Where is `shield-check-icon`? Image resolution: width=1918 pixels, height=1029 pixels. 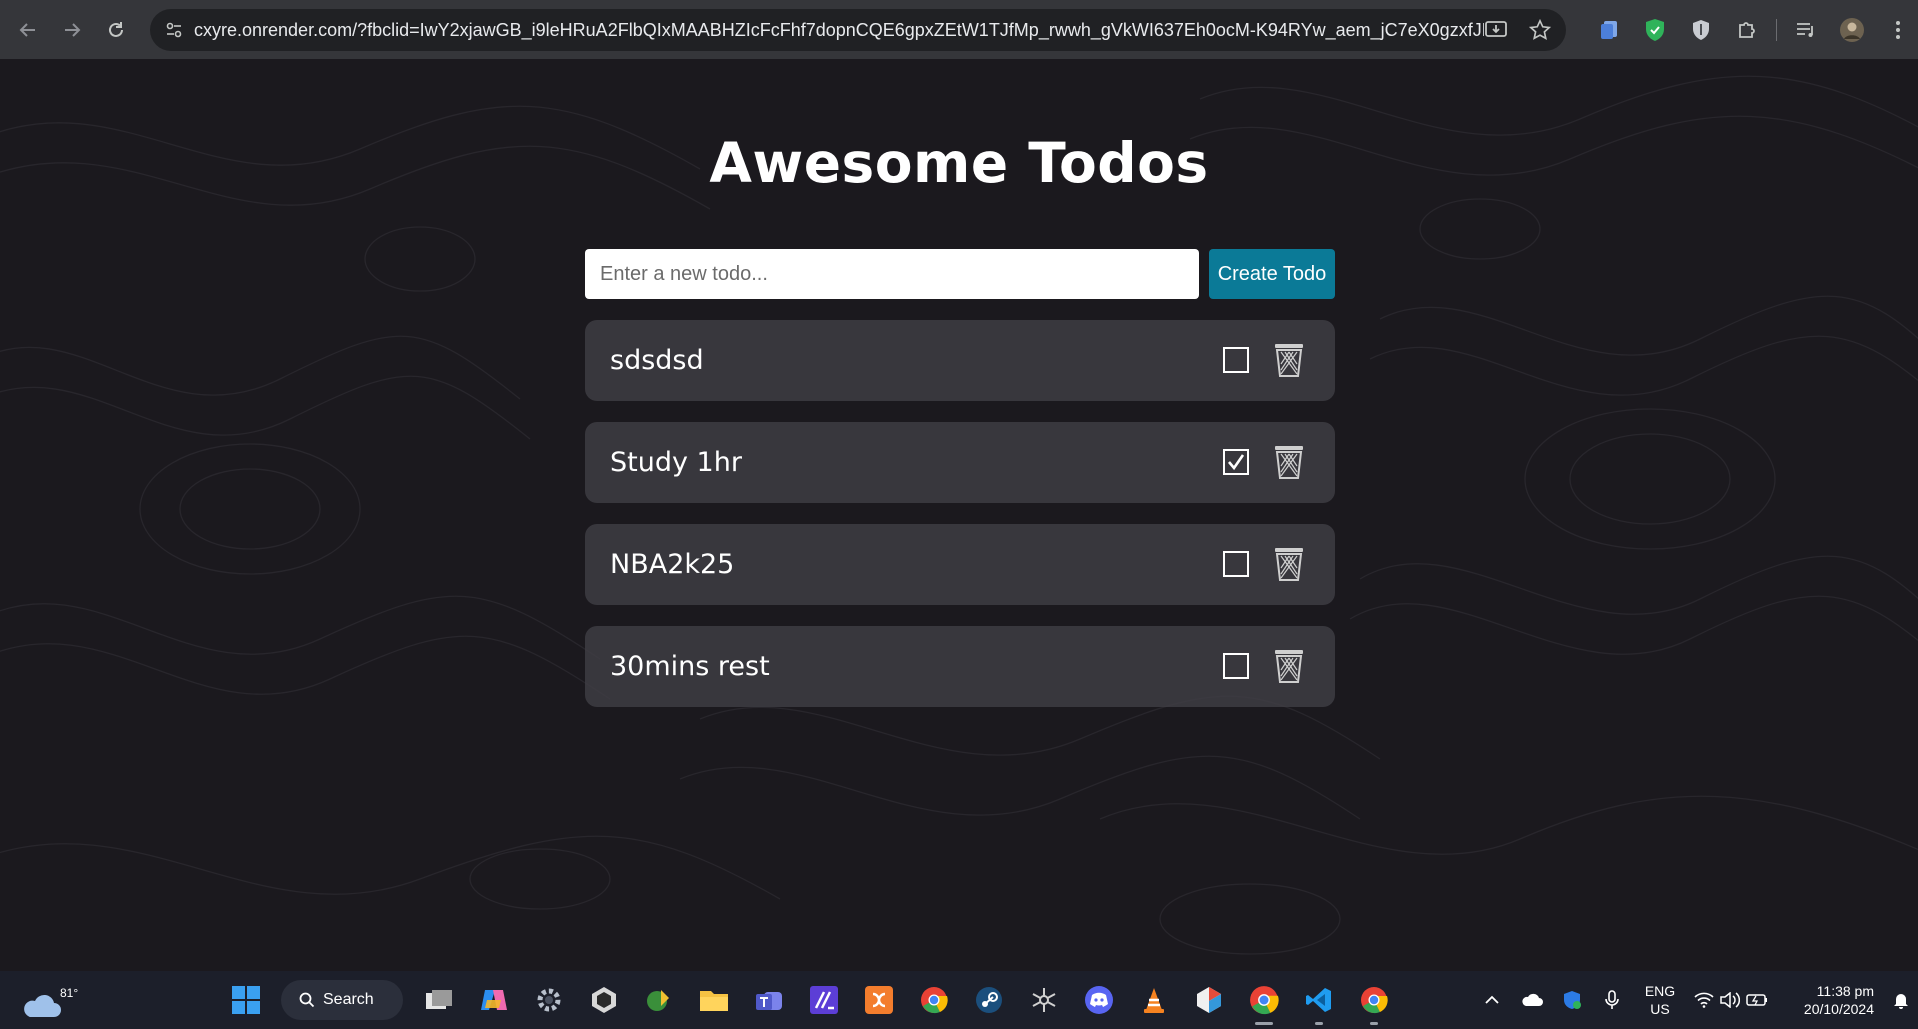
shield-check-icon is located at coordinates (1572, 1000).